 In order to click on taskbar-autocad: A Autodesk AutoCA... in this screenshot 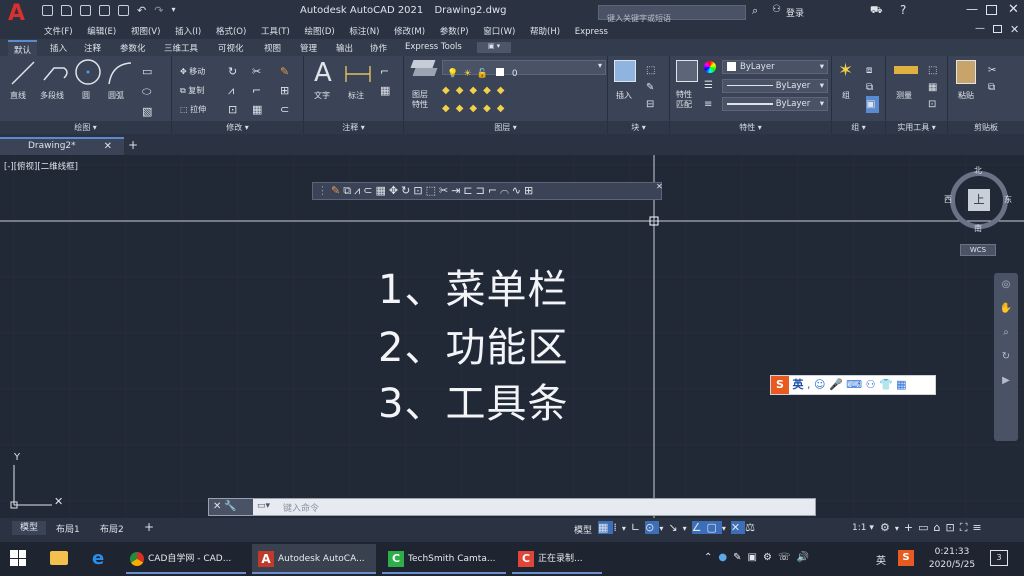, I will do `click(314, 559)`.